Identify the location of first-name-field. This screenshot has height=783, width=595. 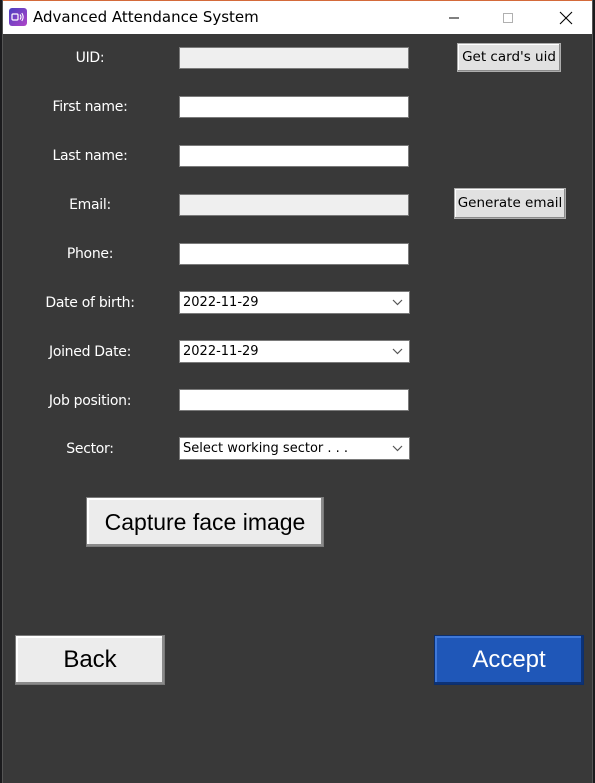
(294, 107).